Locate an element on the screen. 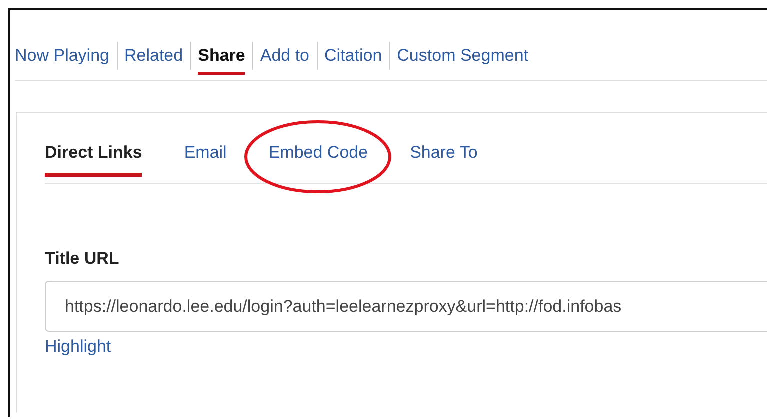 This screenshot has width=767, height=419. field-label: Title URL is located at coordinates (82, 259).